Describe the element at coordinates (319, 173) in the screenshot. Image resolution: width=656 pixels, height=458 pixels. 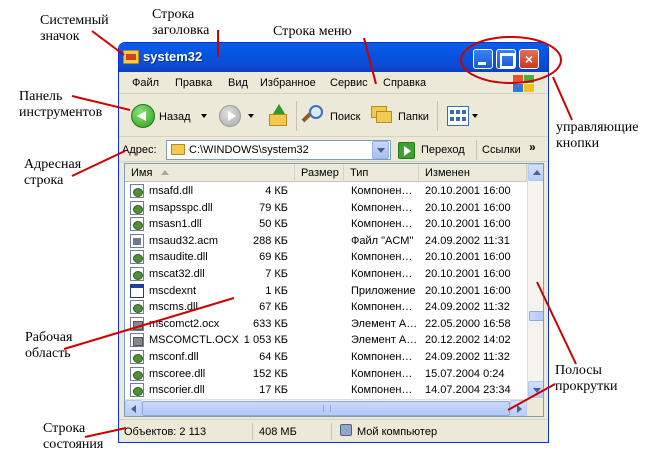
I see `column-size: Размер` at that location.